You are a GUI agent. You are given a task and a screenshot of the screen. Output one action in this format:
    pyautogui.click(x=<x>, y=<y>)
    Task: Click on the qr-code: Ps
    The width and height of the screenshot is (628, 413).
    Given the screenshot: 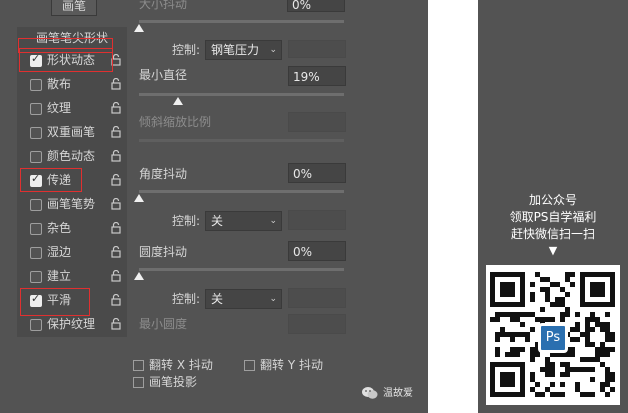 What is the action you would take?
    pyautogui.click(x=553, y=335)
    